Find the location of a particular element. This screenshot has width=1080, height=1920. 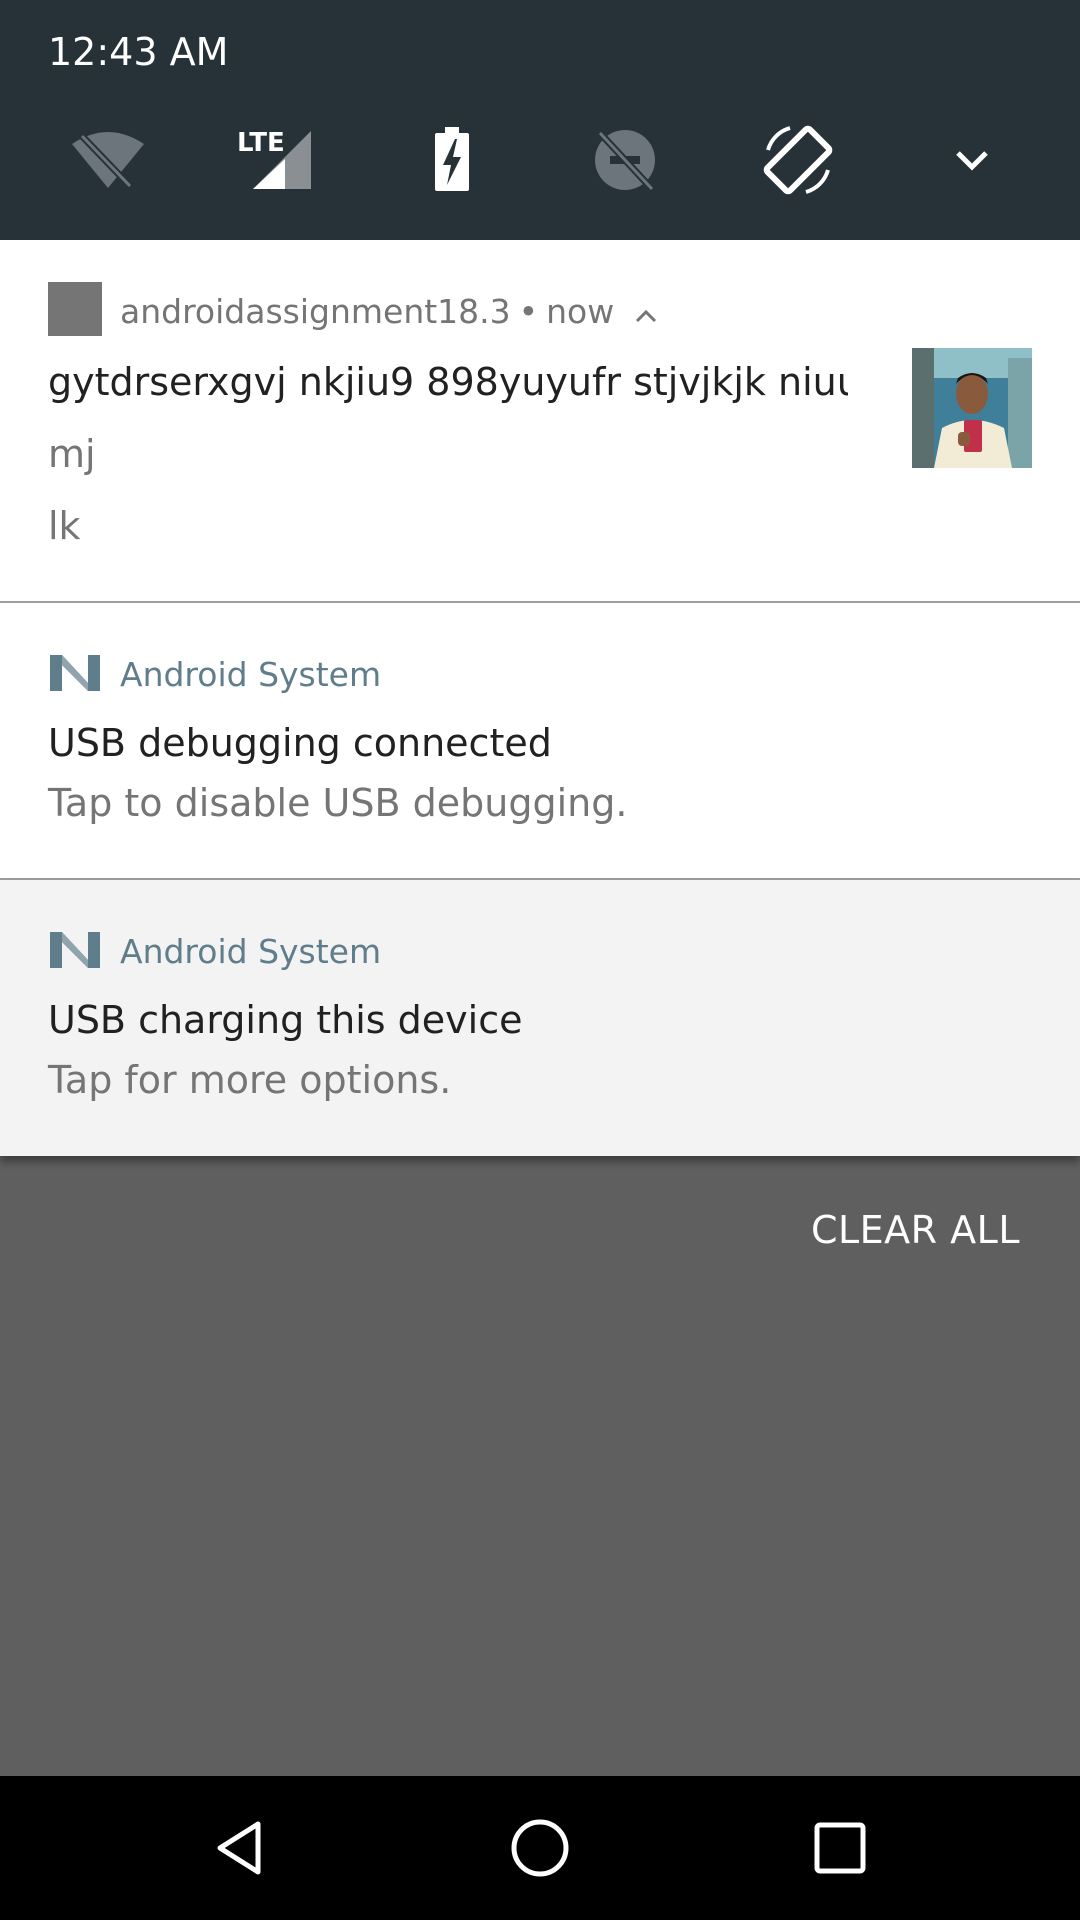

navigation-bar is located at coordinates (540, 1848).